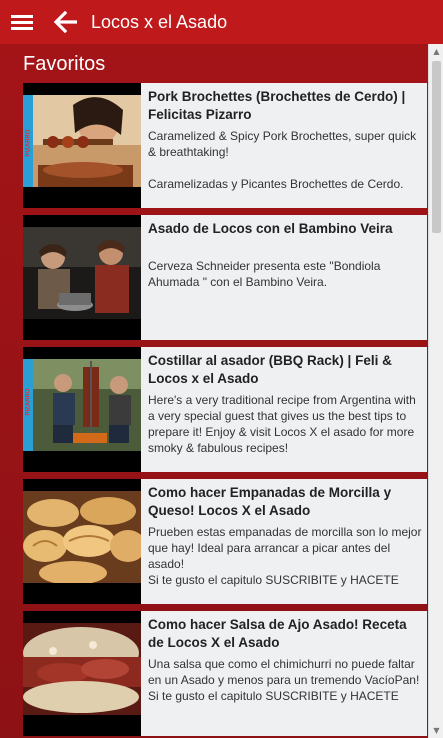  Describe the element at coordinates (436, 730) in the screenshot. I see `scroll-down-arrow-icon: ▼` at that location.